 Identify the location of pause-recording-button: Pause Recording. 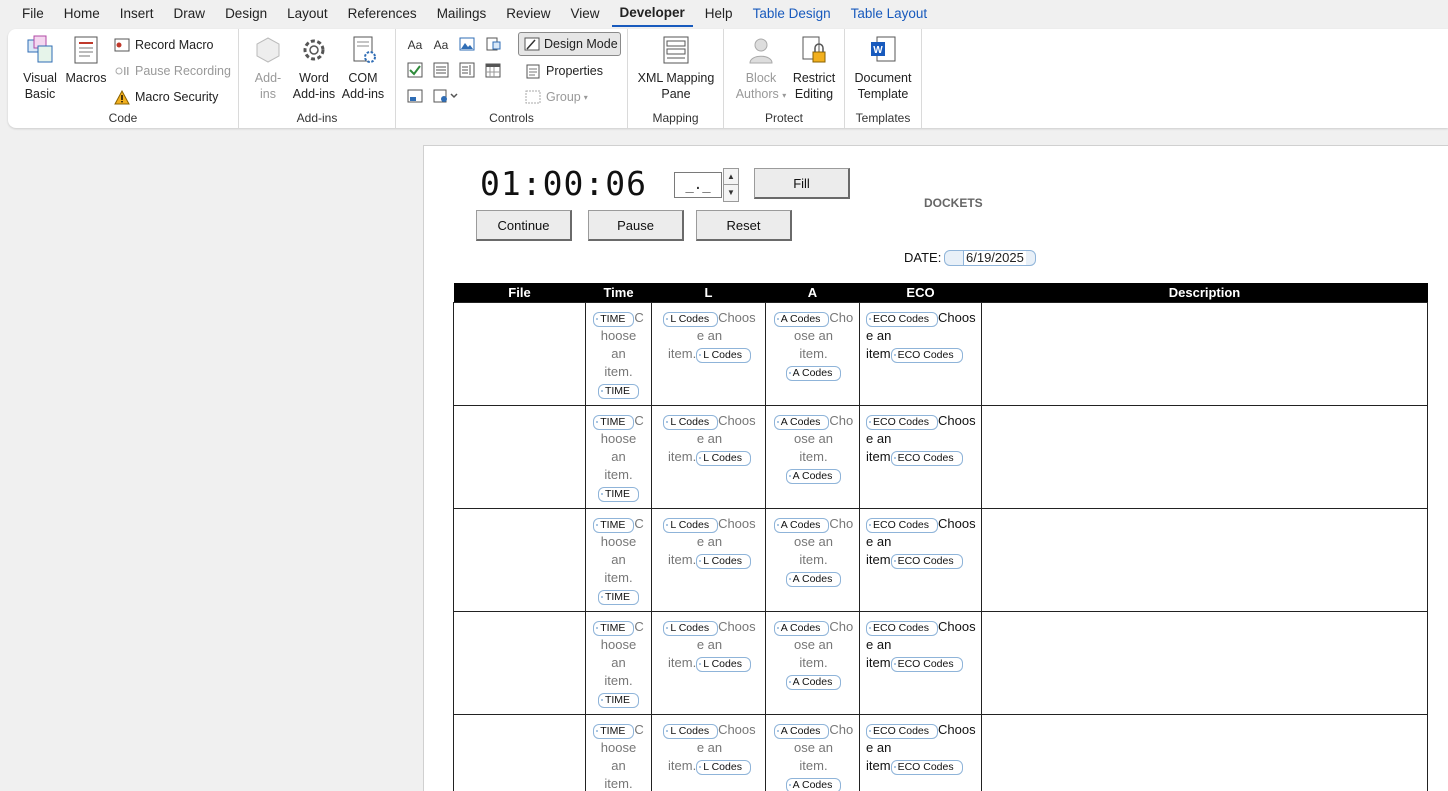
(172, 71).